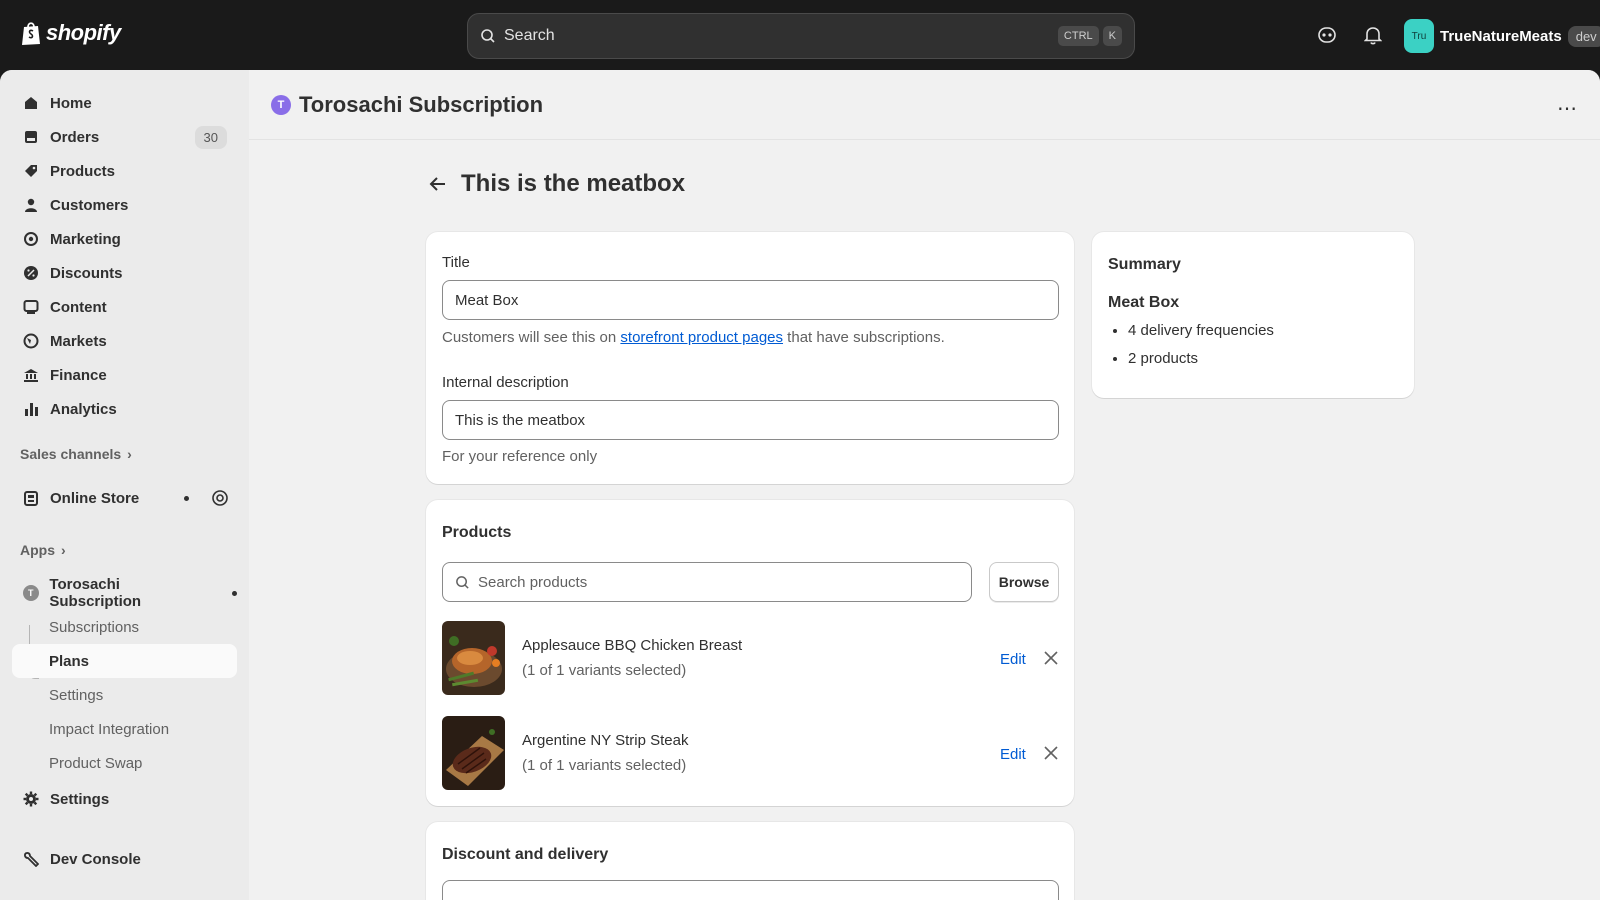 The height and width of the screenshot is (900, 1600). What do you see at coordinates (529, 35) in the screenshot?
I see `search-placeholder: Search` at bounding box center [529, 35].